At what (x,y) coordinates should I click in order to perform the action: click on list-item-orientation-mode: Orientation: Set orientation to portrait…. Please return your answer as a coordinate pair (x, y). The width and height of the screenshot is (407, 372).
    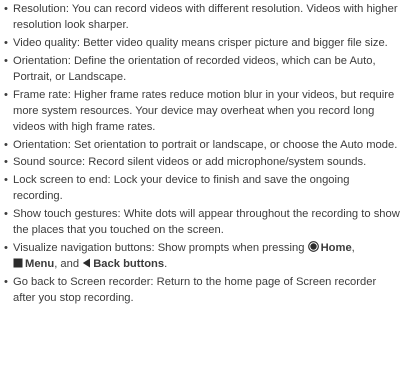
    Looking at the image, I should click on (202, 145).